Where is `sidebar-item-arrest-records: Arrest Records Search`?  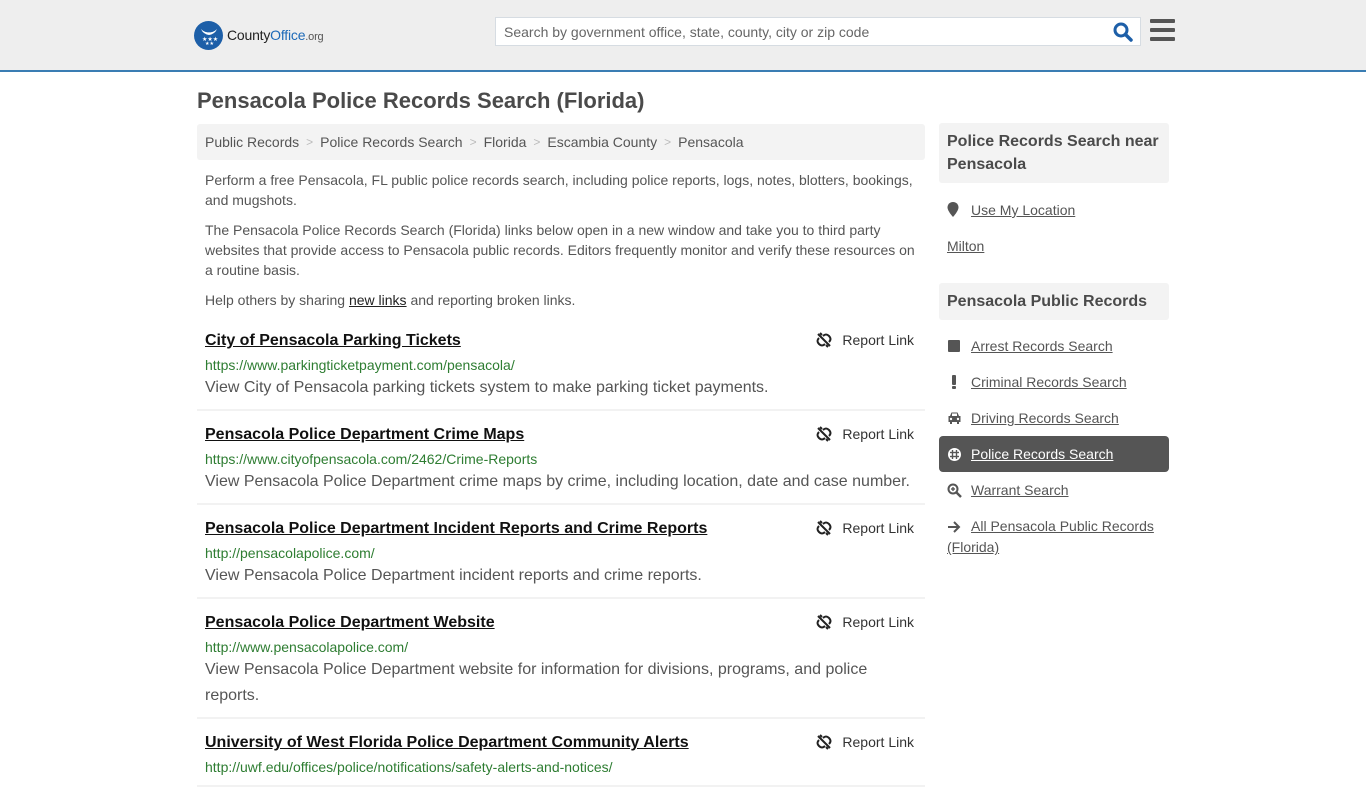 sidebar-item-arrest-records: Arrest Records Search is located at coordinates (1054, 346).